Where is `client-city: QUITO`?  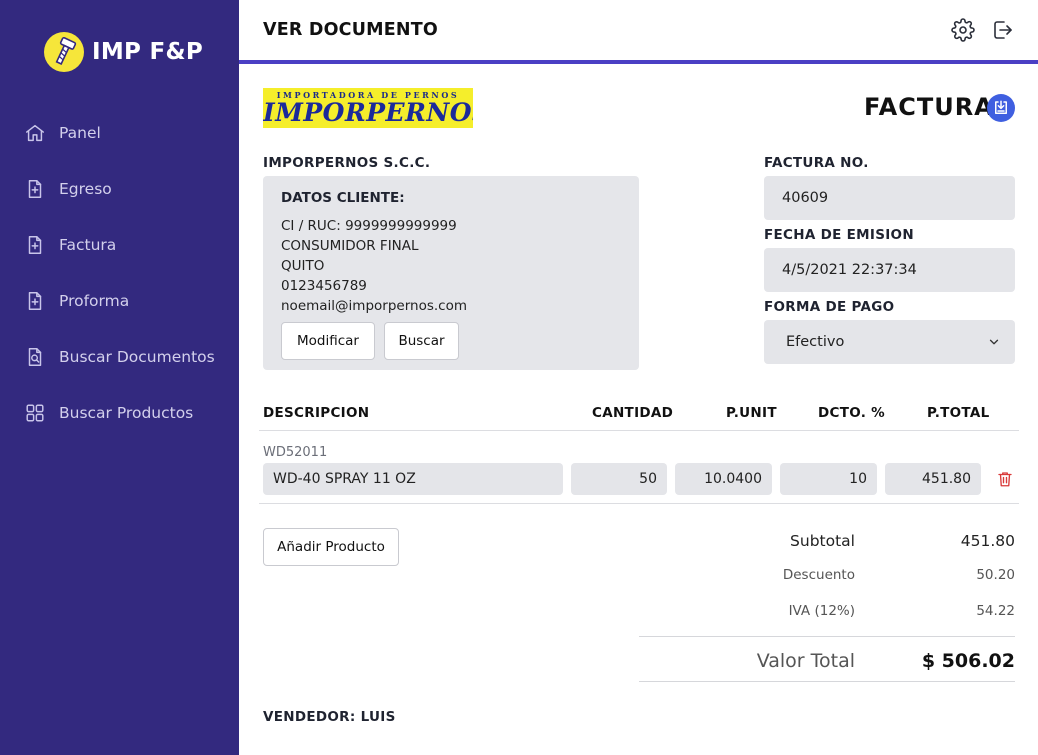
client-city: QUITO is located at coordinates (303, 266).